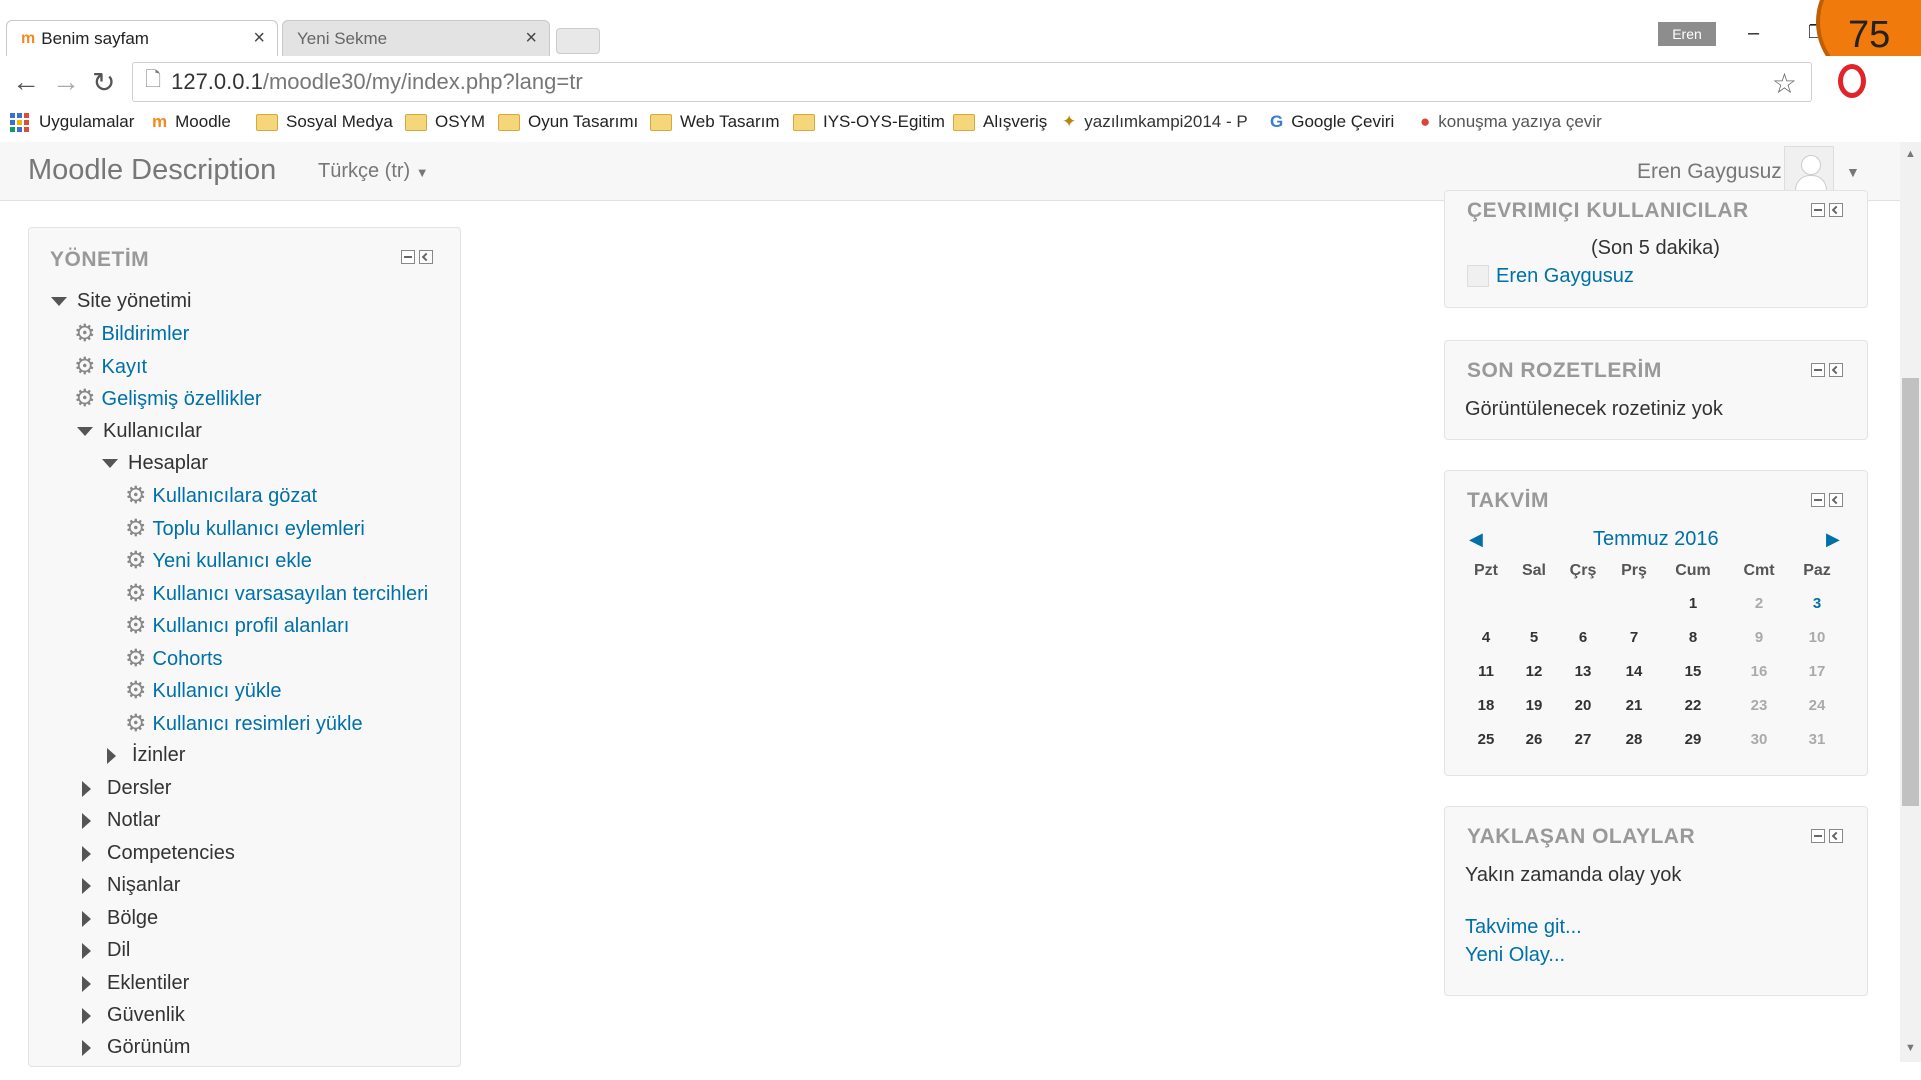 Image resolution: width=1921 pixels, height=1080 pixels. Describe the element at coordinates (1583, 739) in the screenshot. I see `calendar-day: 27` at that location.